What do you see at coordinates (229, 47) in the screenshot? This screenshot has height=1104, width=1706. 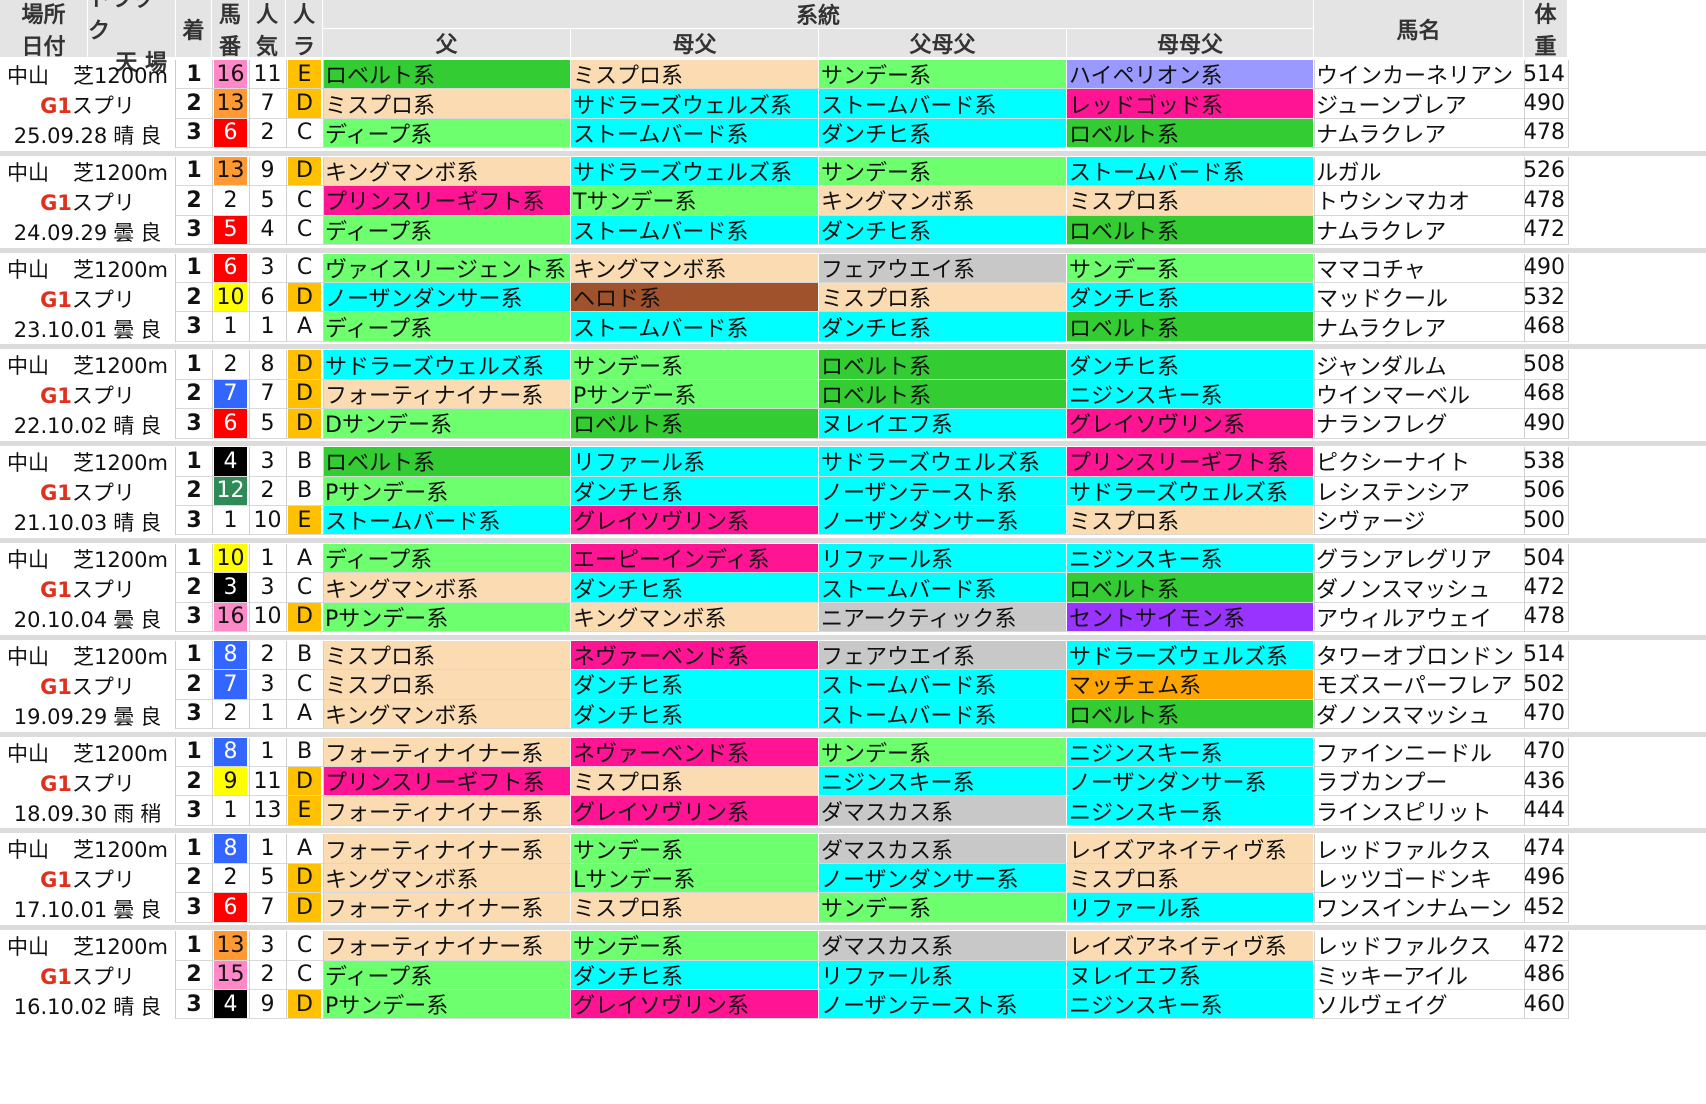 I see `header-horse-number-2: 番` at bounding box center [229, 47].